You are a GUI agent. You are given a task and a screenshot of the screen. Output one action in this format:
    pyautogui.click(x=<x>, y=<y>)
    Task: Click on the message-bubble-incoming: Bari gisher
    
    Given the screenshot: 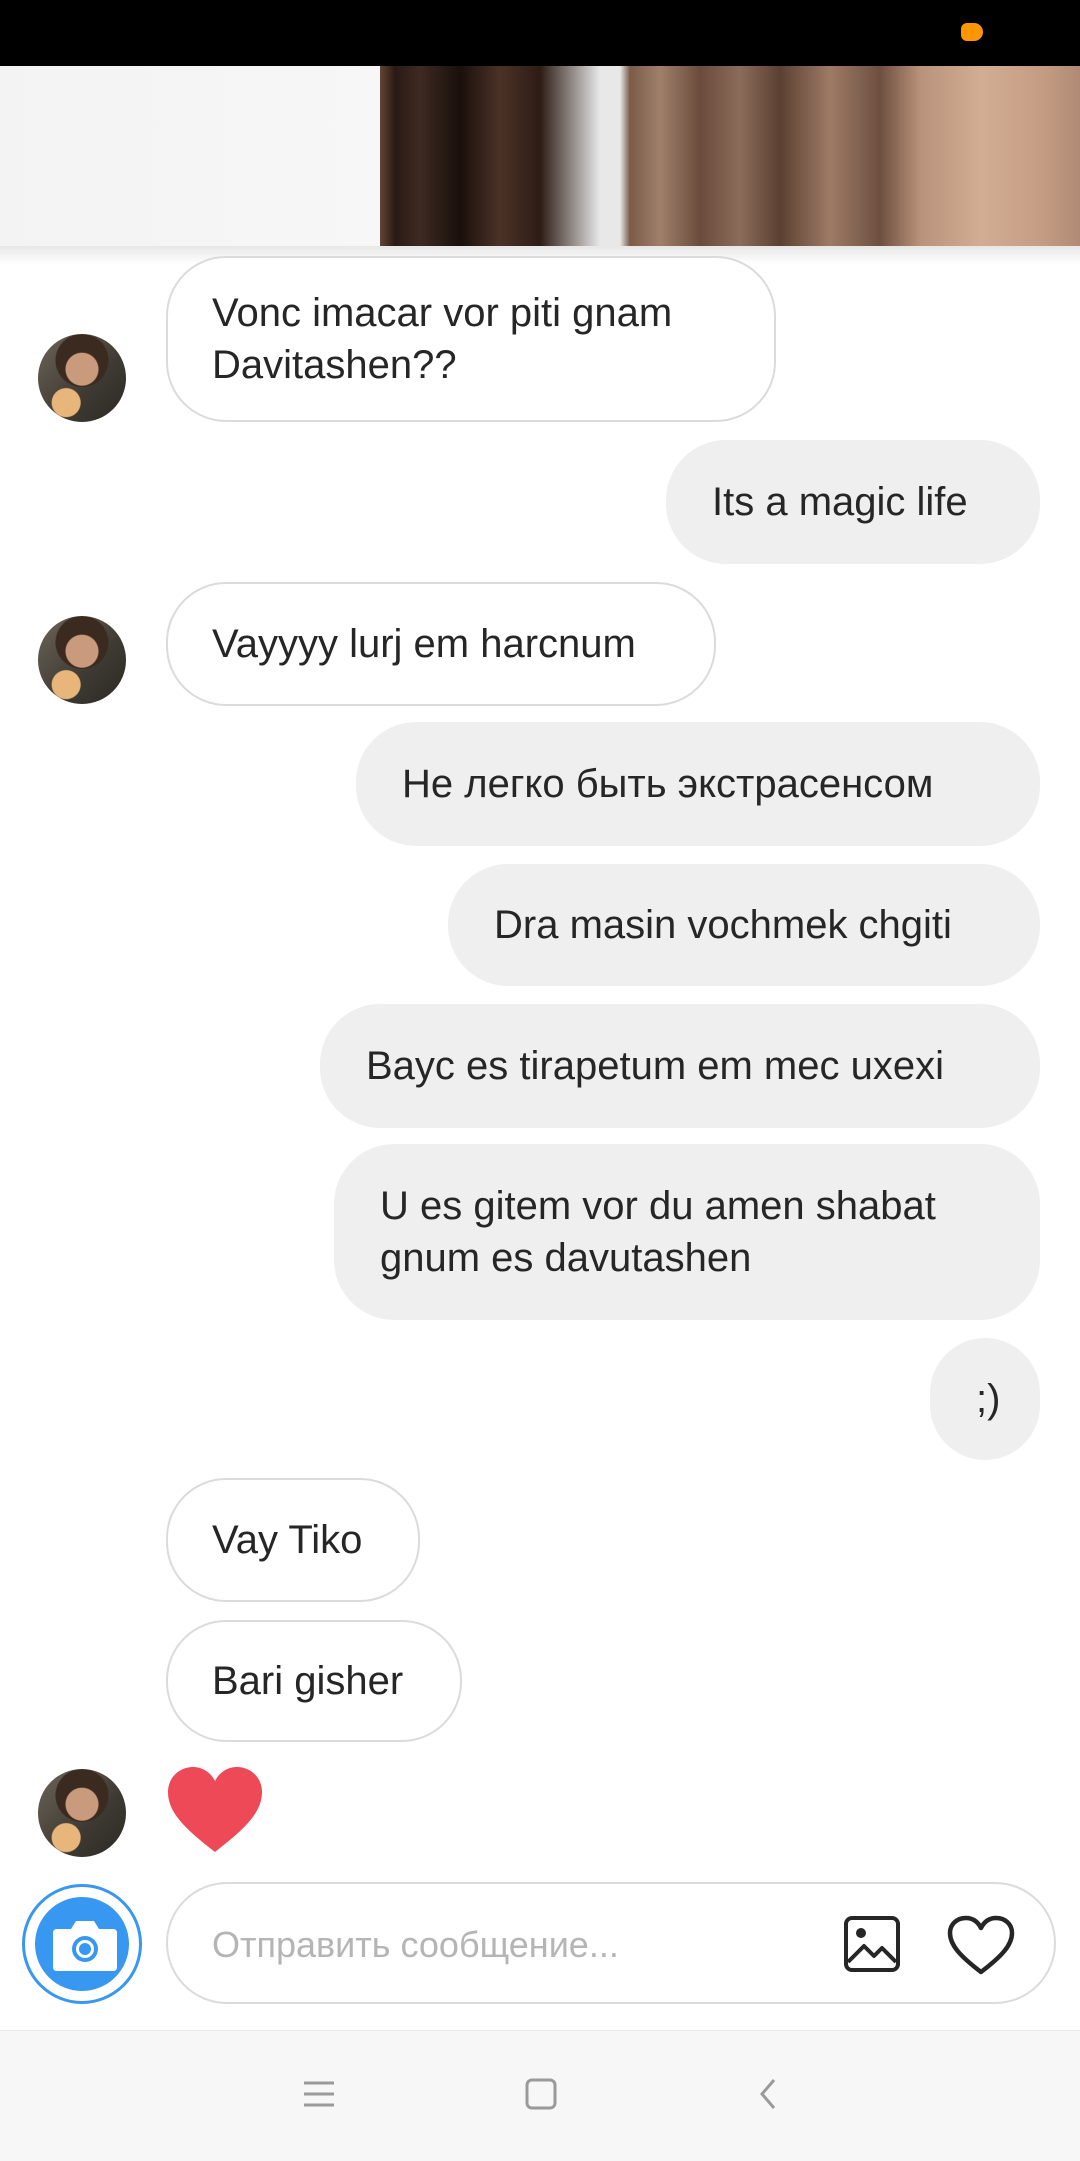 What is the action you would take?
    pyautogui.click(x=314, y=1681)
    